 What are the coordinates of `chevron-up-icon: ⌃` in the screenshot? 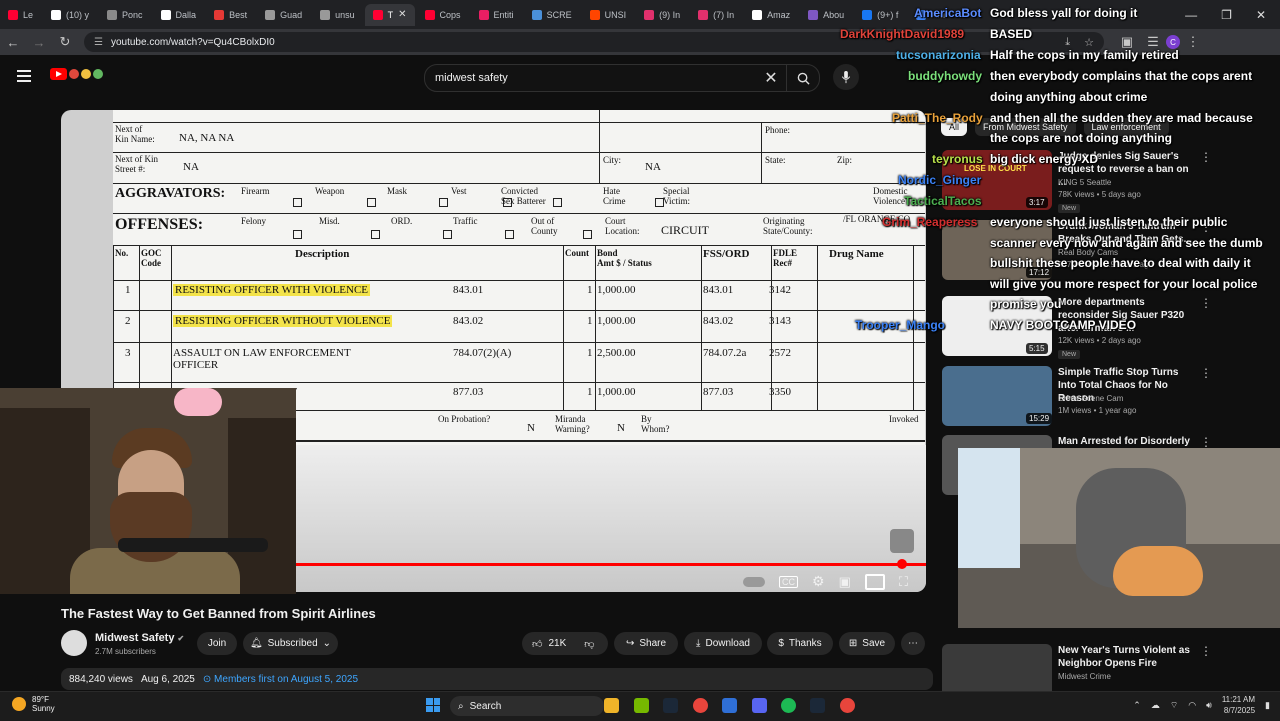 It's located at (1137, 705).